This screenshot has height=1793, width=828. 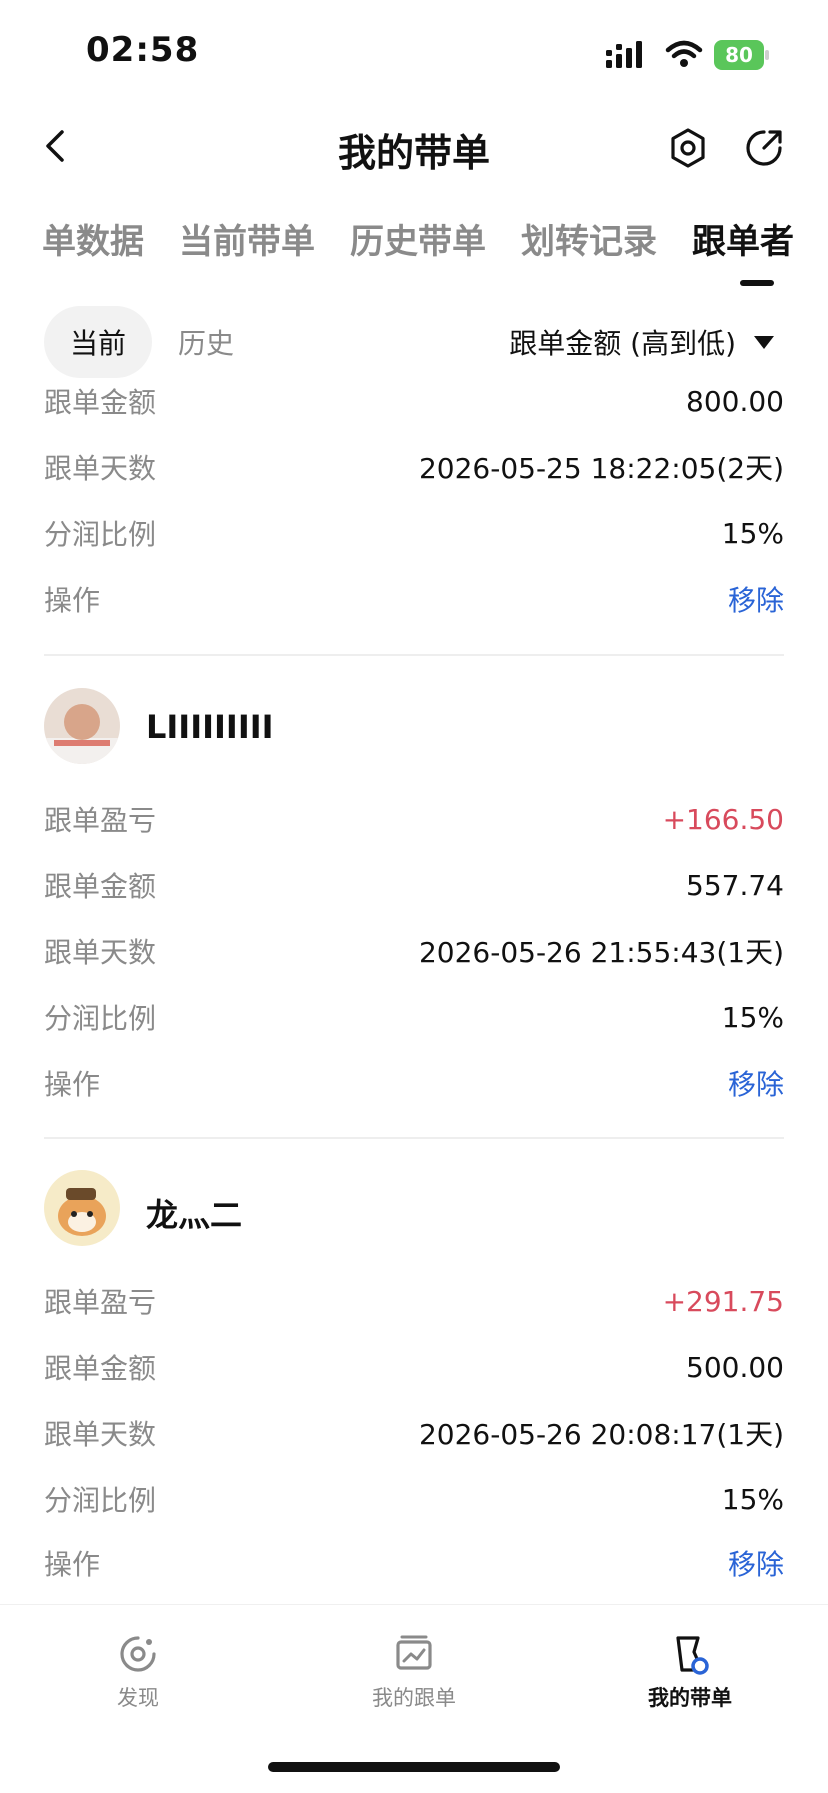 What do you see at coordinates (684, 53) in the screenshot?
I see `wifi-icon` at bounding box center [684, 53].